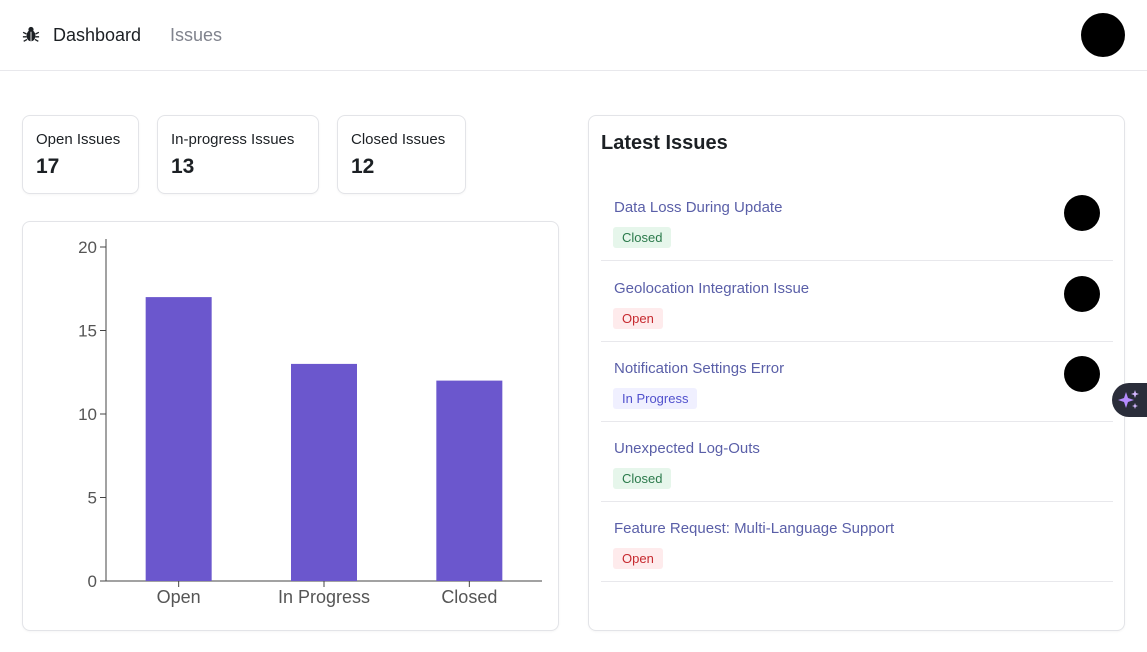 This screenshot has width=1147, height=652. I want to click on stat-value: 12, so click(363, 166).